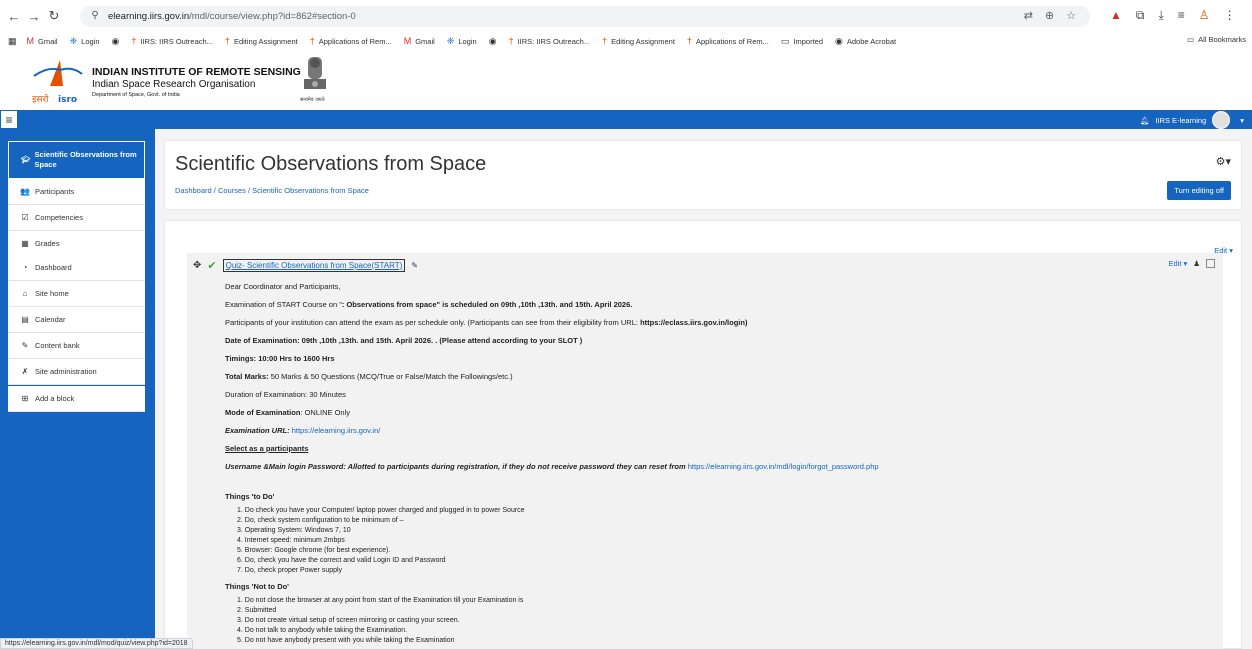 The height and width of the screenshot is (649, 1252). Describe the element at coordinates (571, 304) in the screenshot. I see `exam-line-dates: th ,10th ,13th. and 15th. April 2026.` at that location.